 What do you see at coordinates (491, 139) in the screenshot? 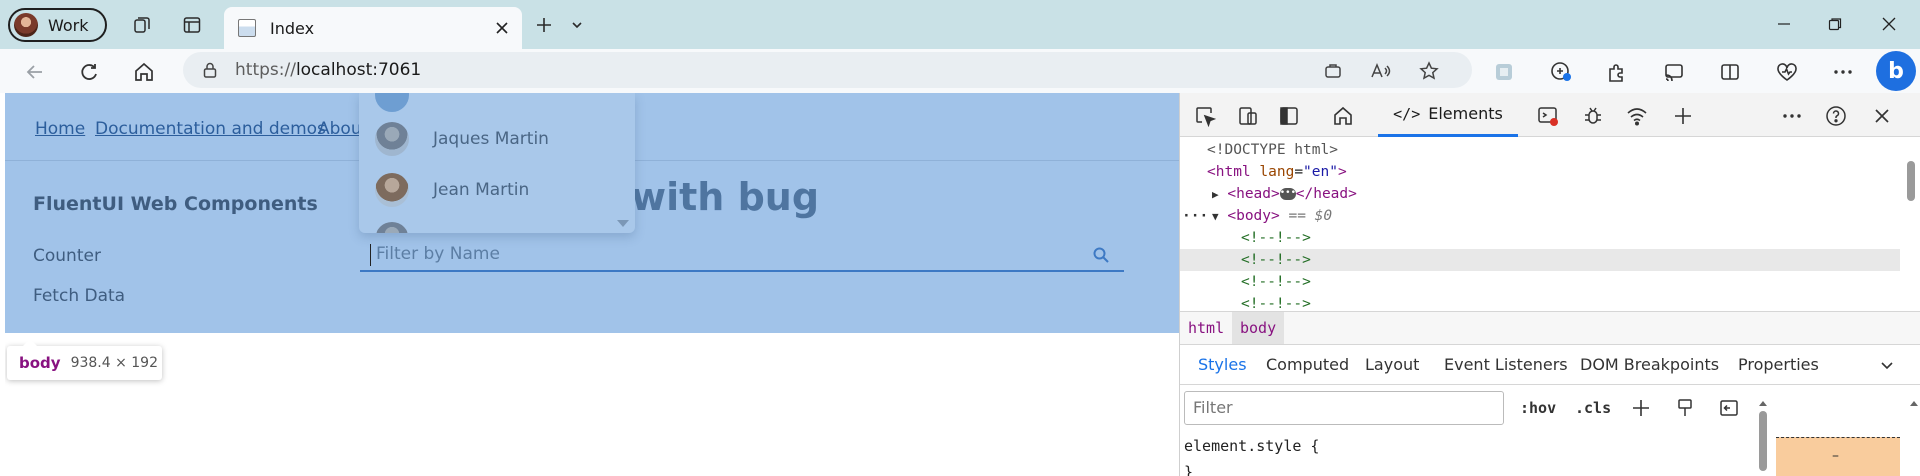
I see `option-name: Jaques Martin` at bounding box center [491, 139].